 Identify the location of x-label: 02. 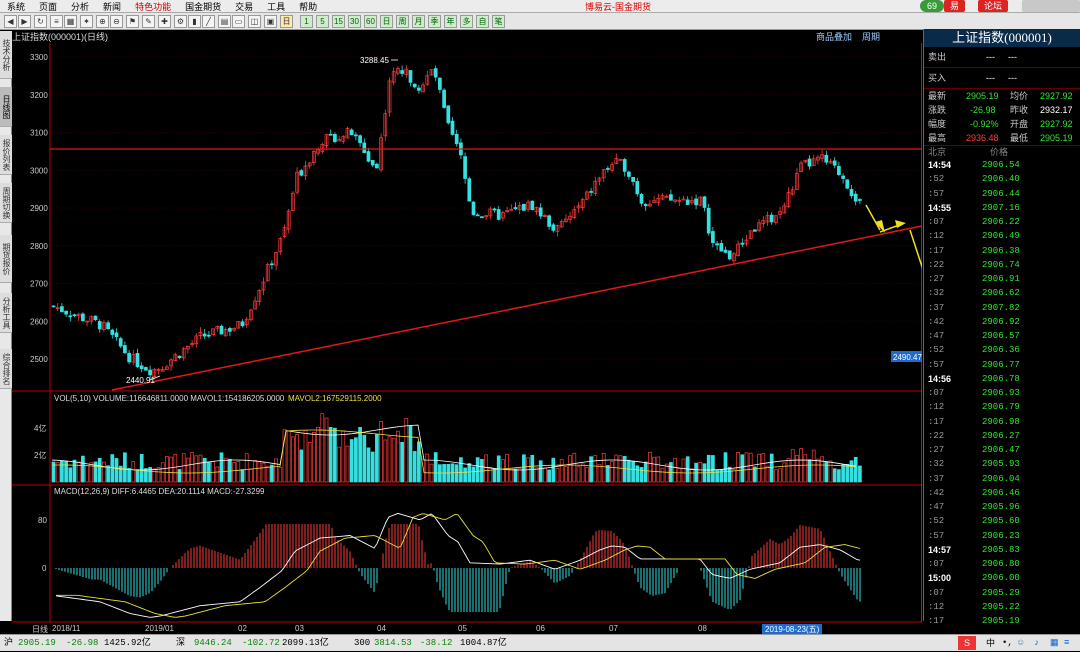
(242, 628).